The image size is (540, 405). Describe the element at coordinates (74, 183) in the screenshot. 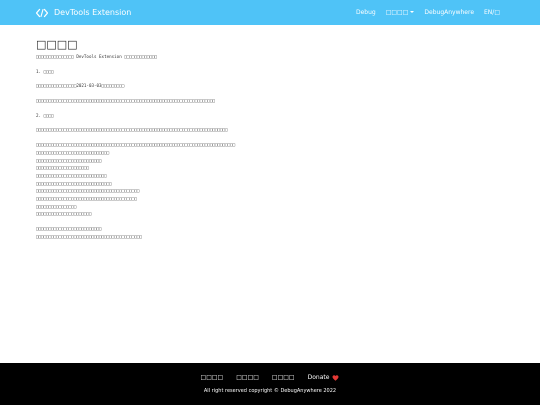

I see `list-item: □□□□□□□□□□□□□□□□□□□□□□□□□□□□□□` at that location.